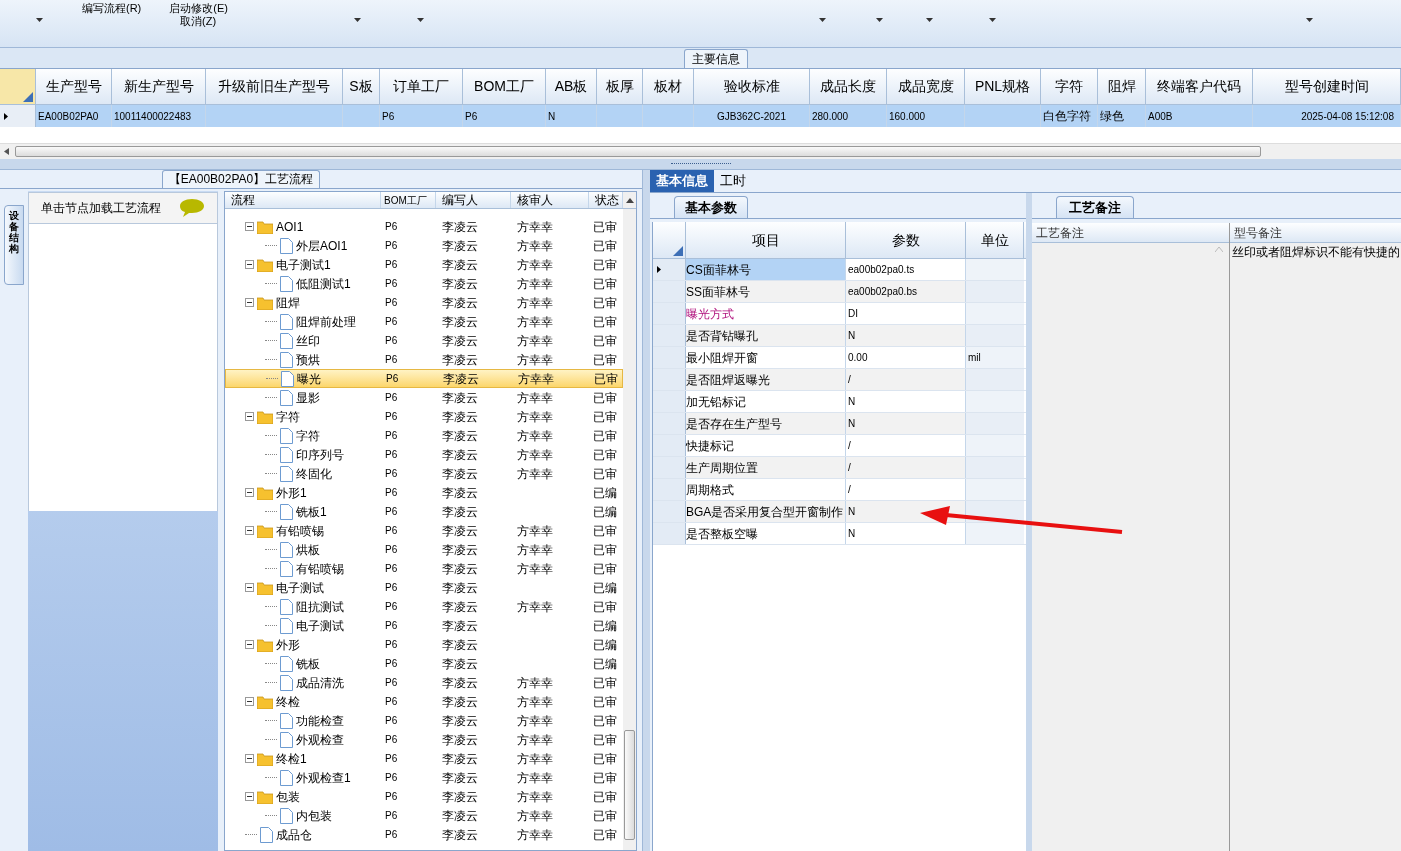 Image resolution: width=1401 pixels, height=851 pixels. What do you see at coordinates (629, 785) in the screenshot?
I see `scrollbar-thumb` at bounding box center [629, 785].